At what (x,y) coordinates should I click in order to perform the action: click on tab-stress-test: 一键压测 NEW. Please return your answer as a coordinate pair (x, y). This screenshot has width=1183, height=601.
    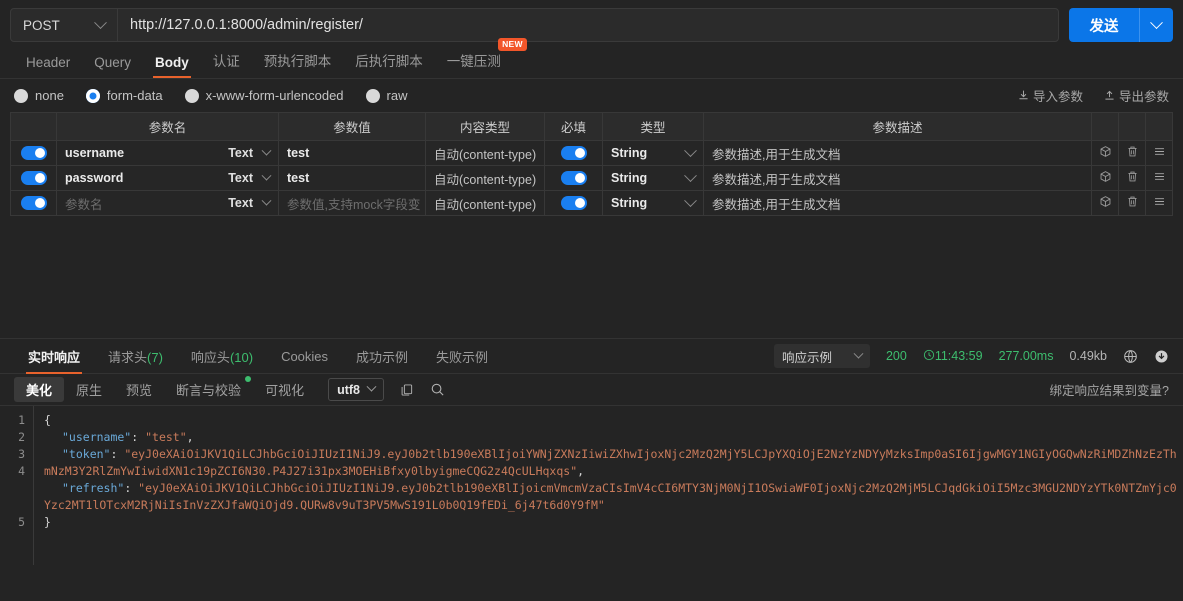
    Looking at the image, I should click on (481, 58).